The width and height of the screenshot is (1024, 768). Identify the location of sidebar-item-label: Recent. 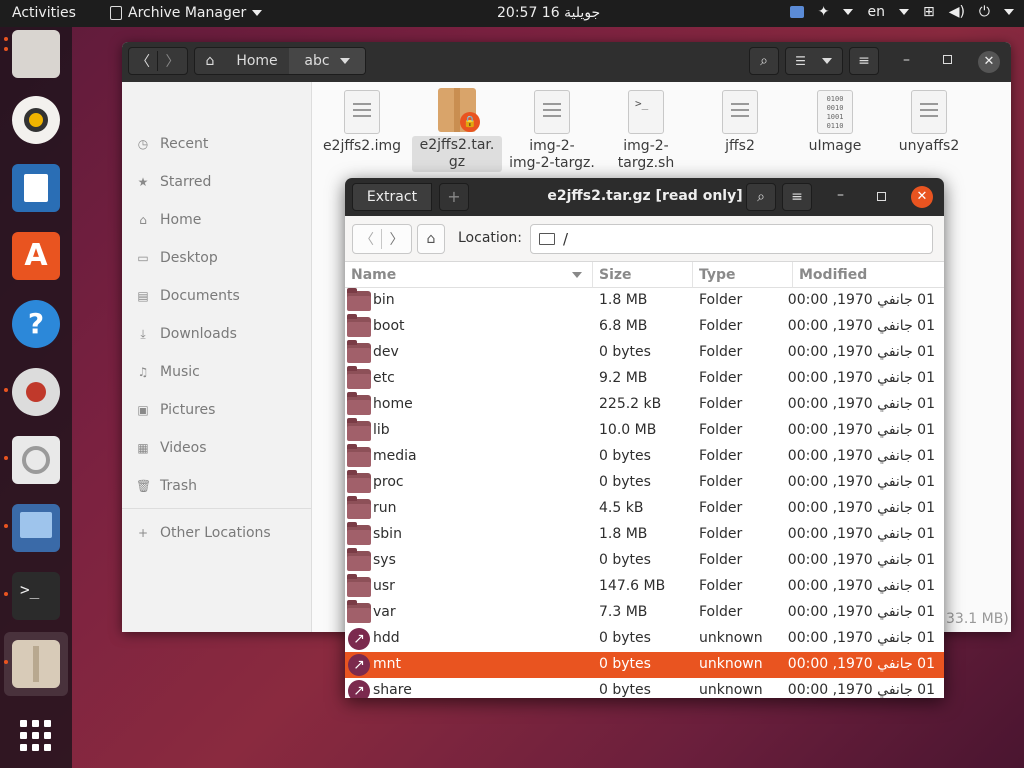
(184, 144).